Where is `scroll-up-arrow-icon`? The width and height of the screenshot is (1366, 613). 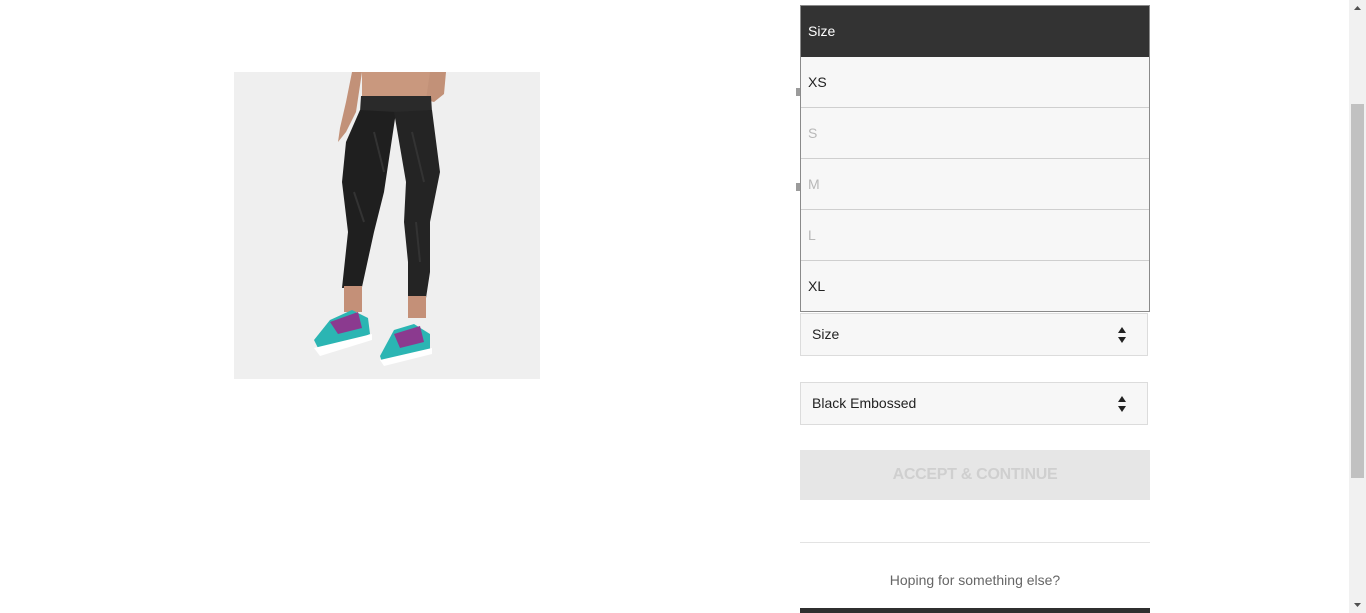 scroll-up-arrow-icon is located at coordinates (1357, 8).